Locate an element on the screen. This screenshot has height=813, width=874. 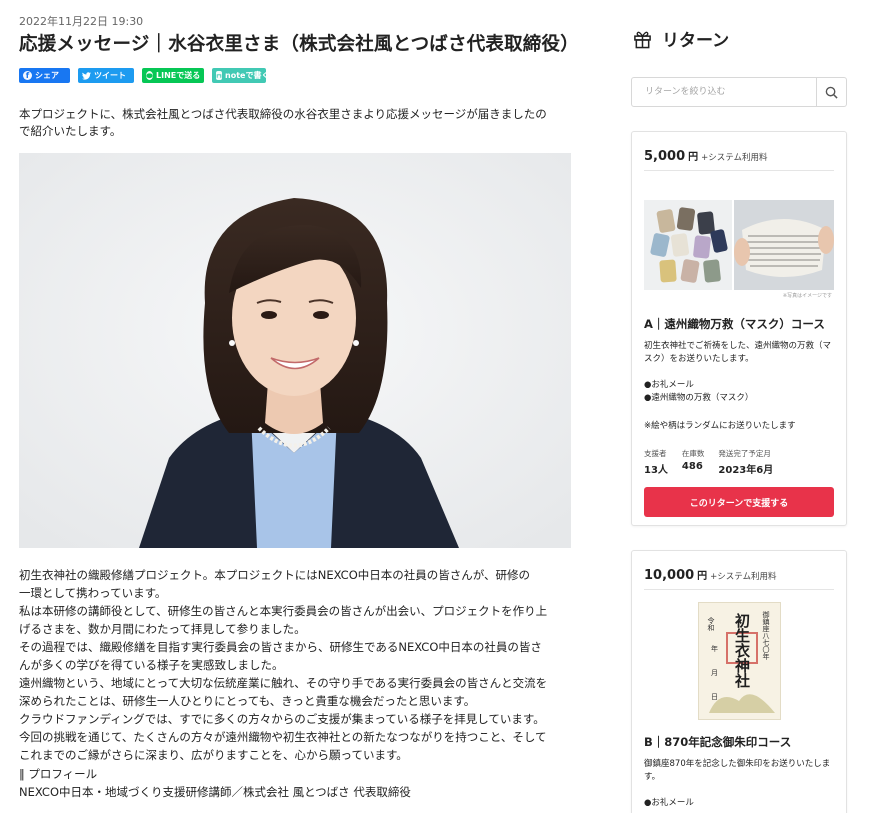
line-share-label: LINEで送る is located at coordinates (178, 75).